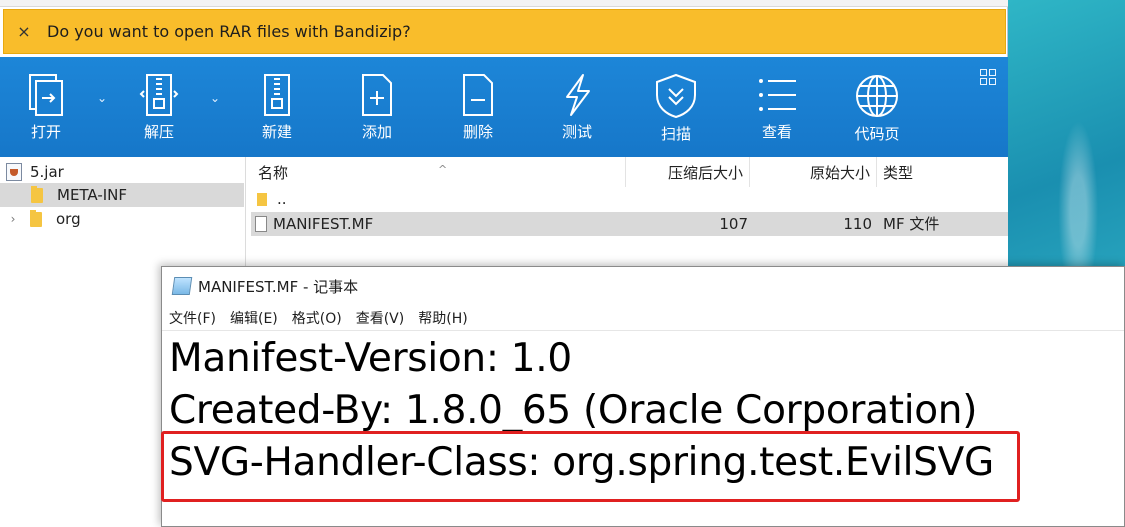 This screenshot has height=527, width=1125. I want to click on notepad-title: MANIFEST.MF - 记事本, so click(278, 286).